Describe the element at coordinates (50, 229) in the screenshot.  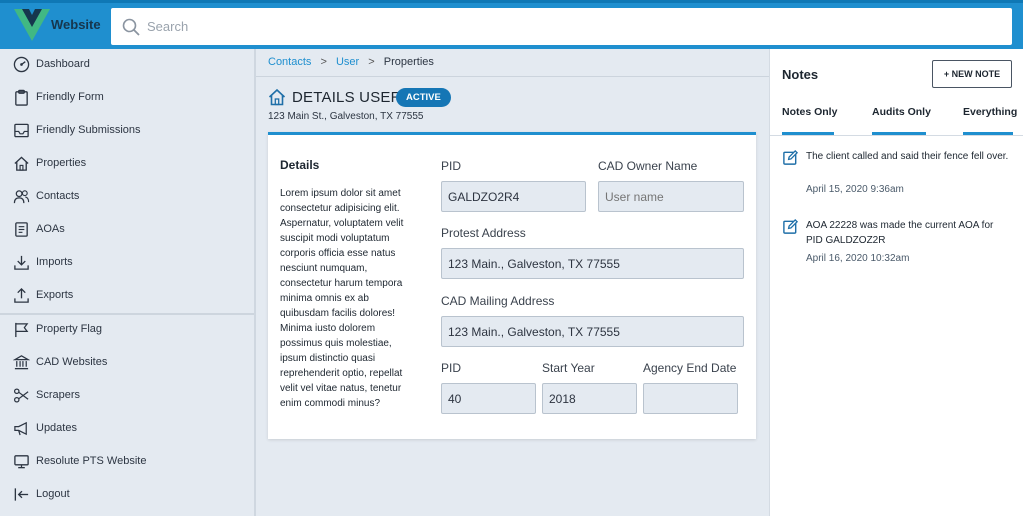
I see `sidebar-item-label: AOAs` at that location.